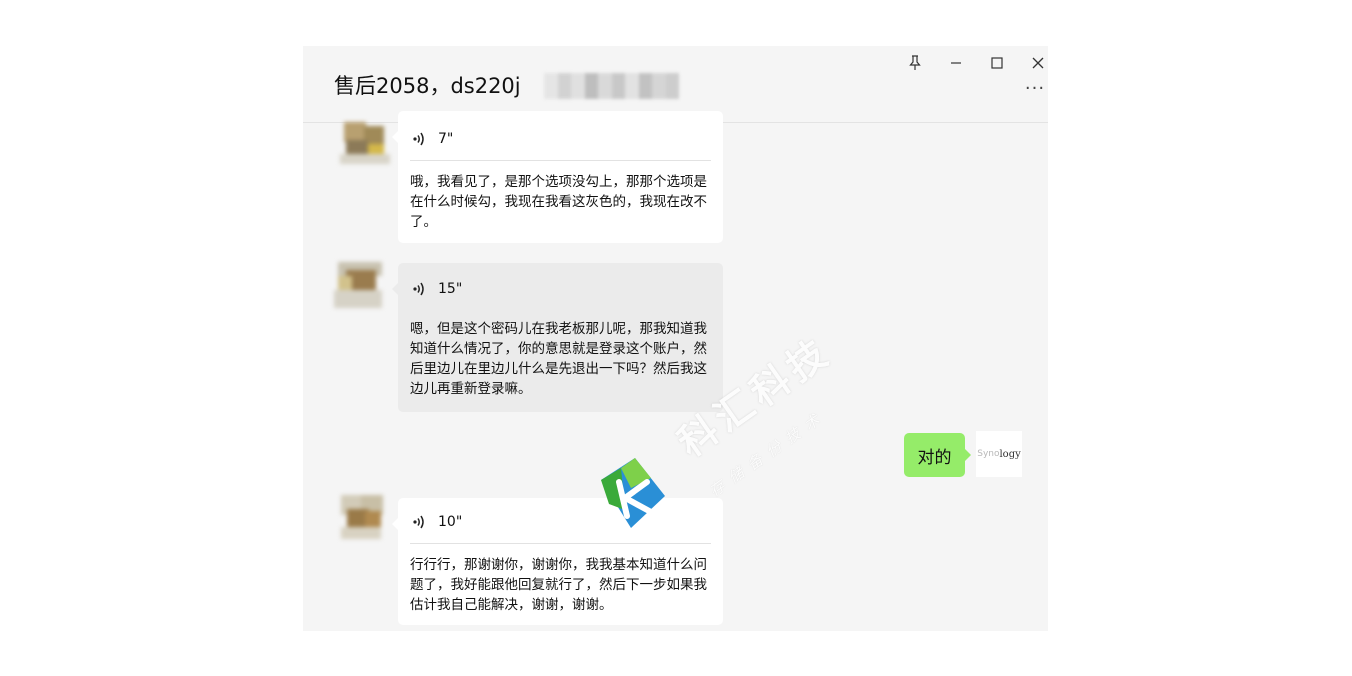 The image size is (1352, 676). I want to click on pin-button, so click(915, 63).